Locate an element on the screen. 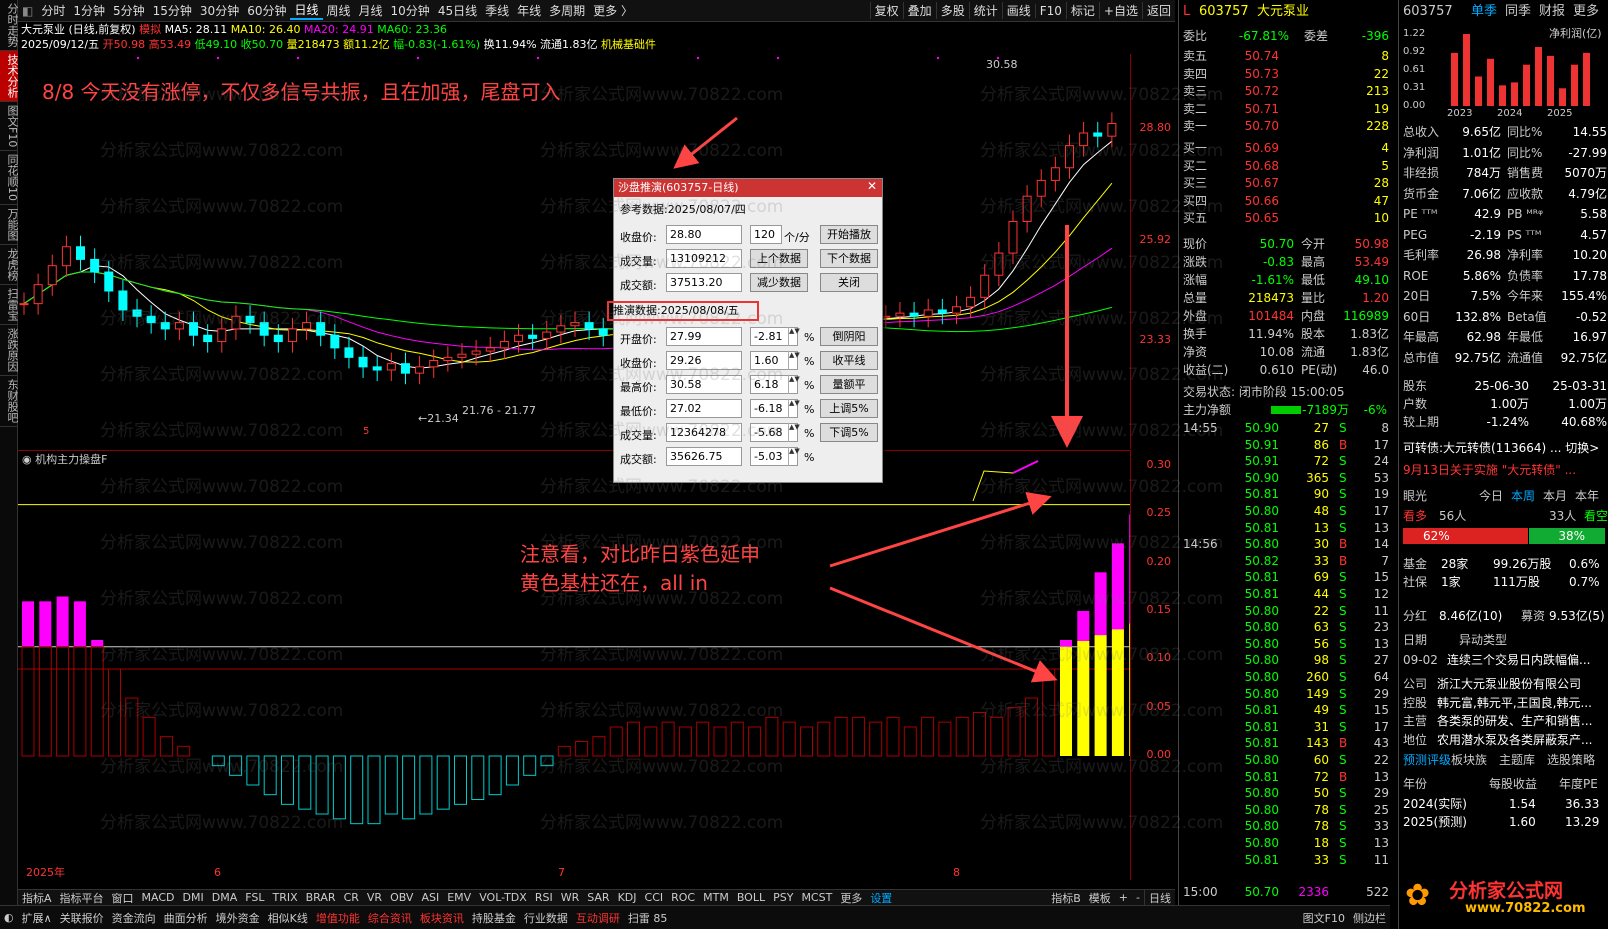 The width and height of the screenshot is (1608, 929). indicator-tab-17: SAR is located at coordinates (598, 897).